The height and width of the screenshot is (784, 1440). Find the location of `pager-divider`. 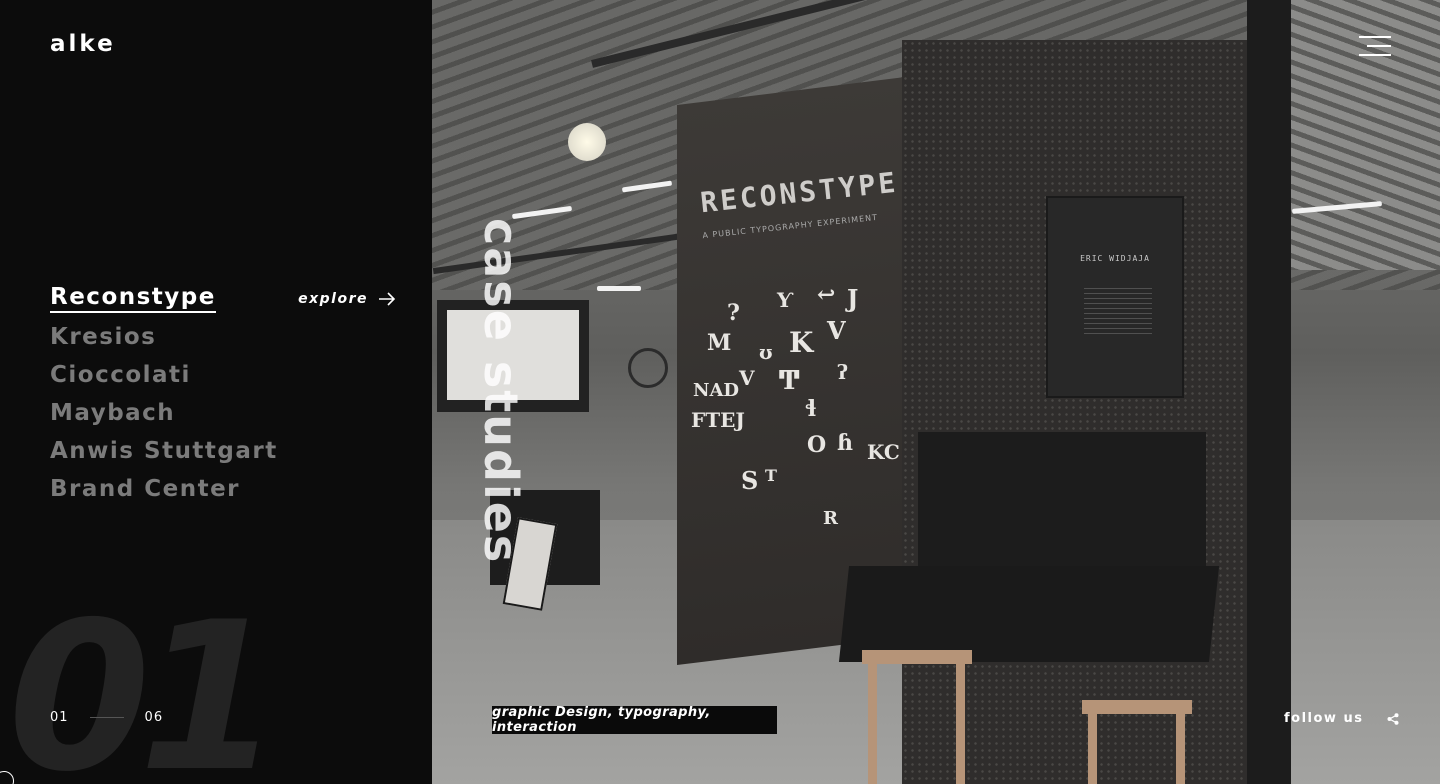

pager-divider is located at coordinates (106, 717).